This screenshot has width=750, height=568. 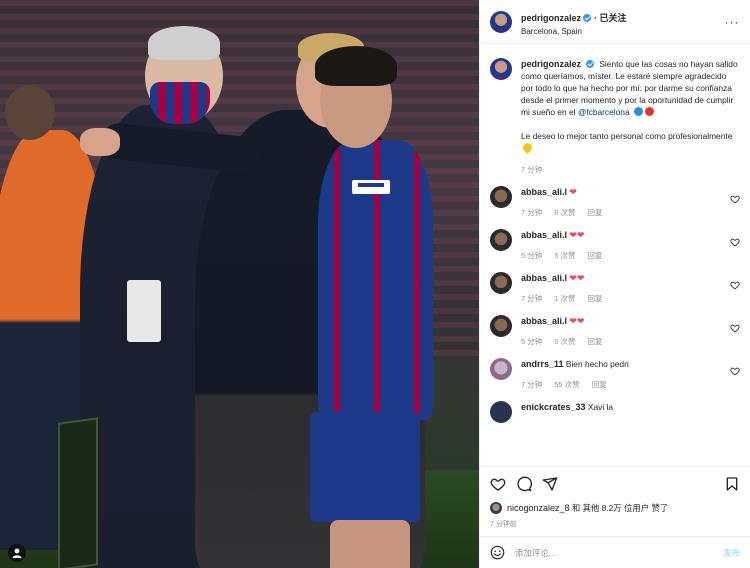 I want to click on comment-username: enickcrates_33, so click(x=553, y=407).